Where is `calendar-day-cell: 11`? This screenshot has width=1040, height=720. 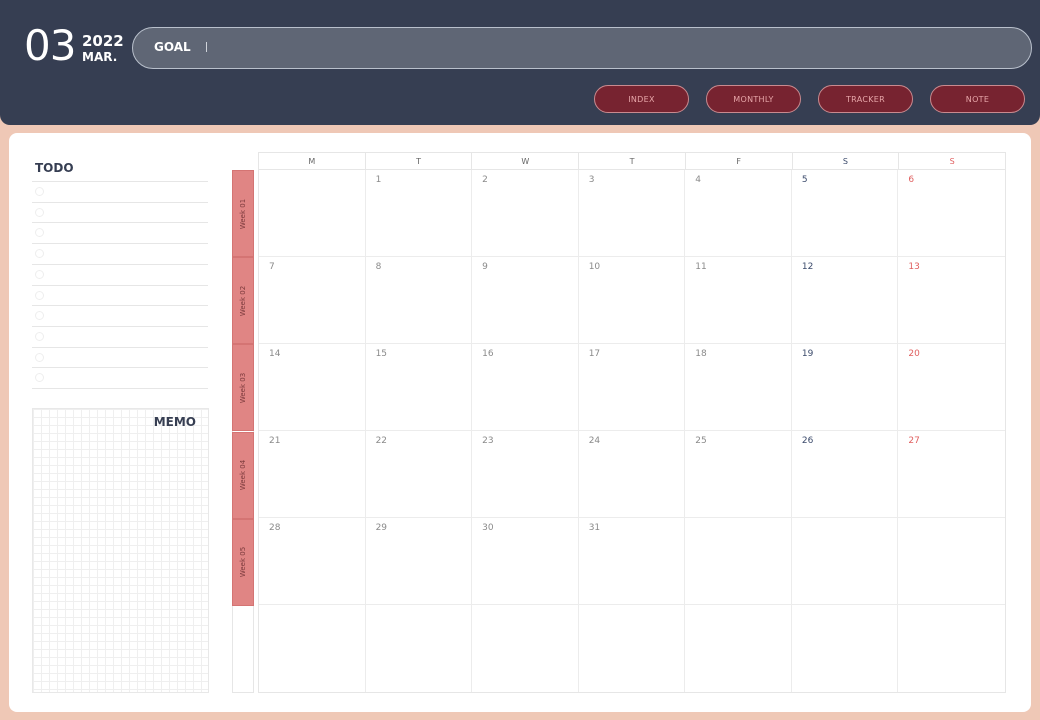 calendar-day-cell: 11 is located at coordinates (738, 300).